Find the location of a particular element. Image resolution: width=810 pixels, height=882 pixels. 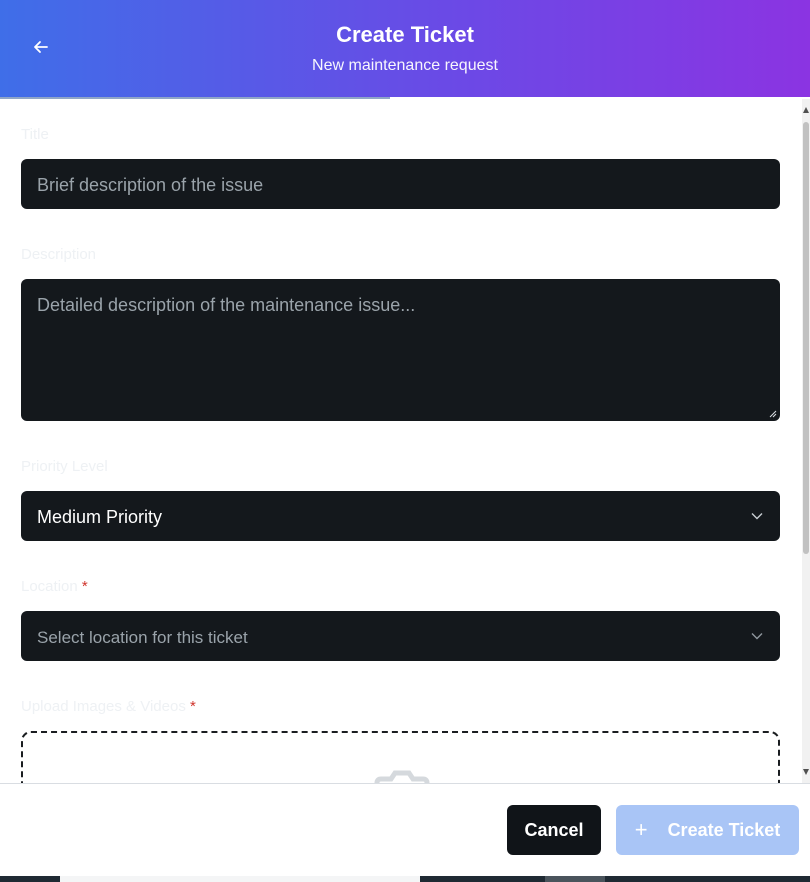

page-title: Create Ticket is located at coordinates (405, 34).